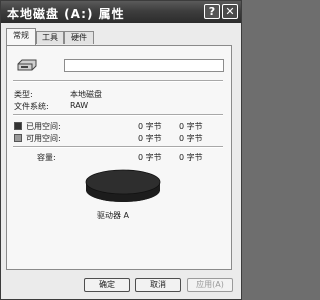 Image resolution: width=320 pixels, height=300 pixels. I want to click on close-button: ✕, so click(230, 11).